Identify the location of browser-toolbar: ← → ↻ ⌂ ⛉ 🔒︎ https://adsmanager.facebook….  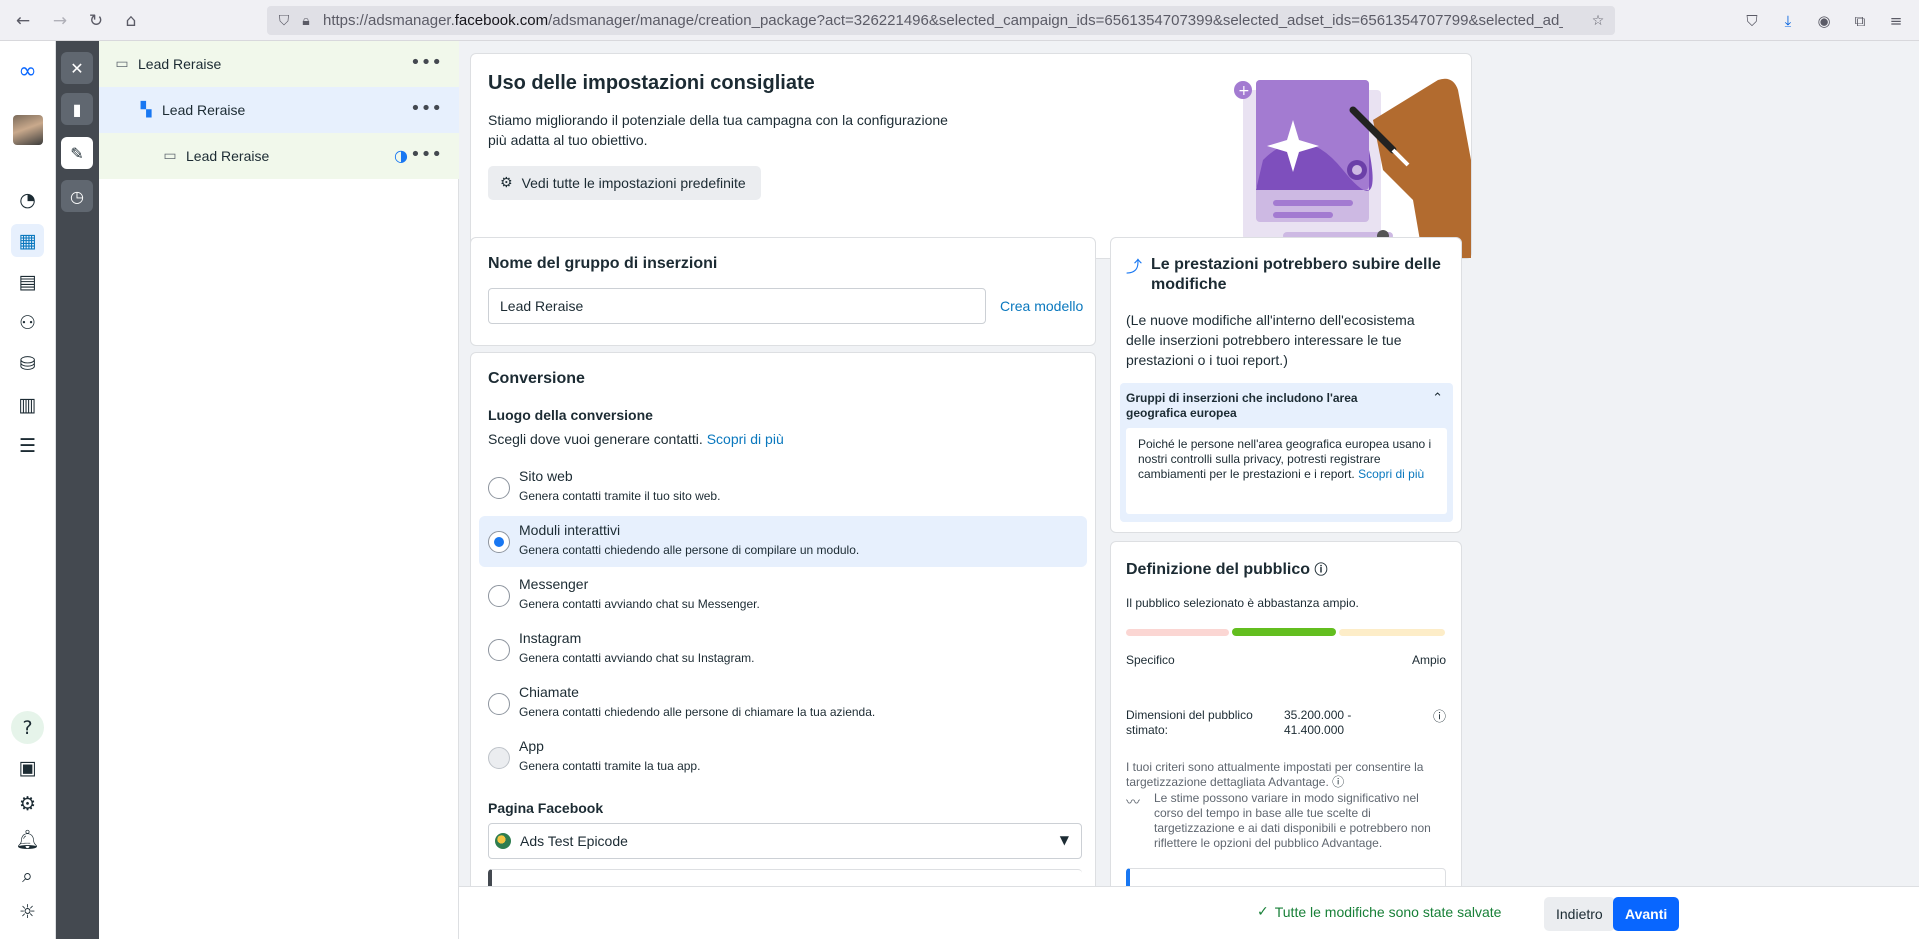
(959, 20).